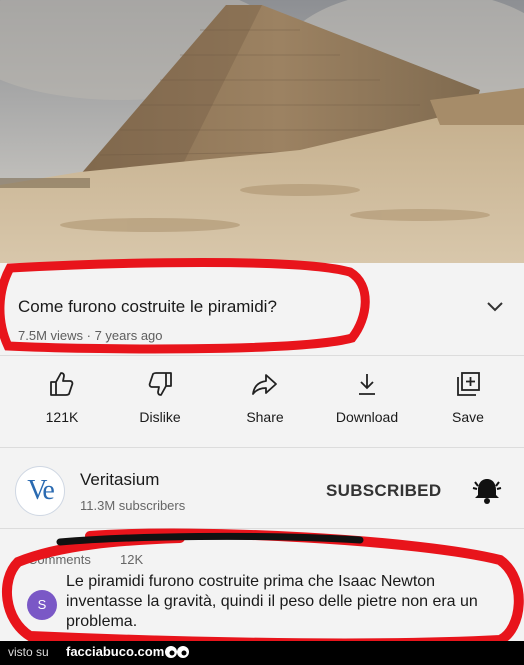 This screenshot has width=524, height=665. I want to click on subscriber-count: 11.3M subscribers, so click(133, 505).